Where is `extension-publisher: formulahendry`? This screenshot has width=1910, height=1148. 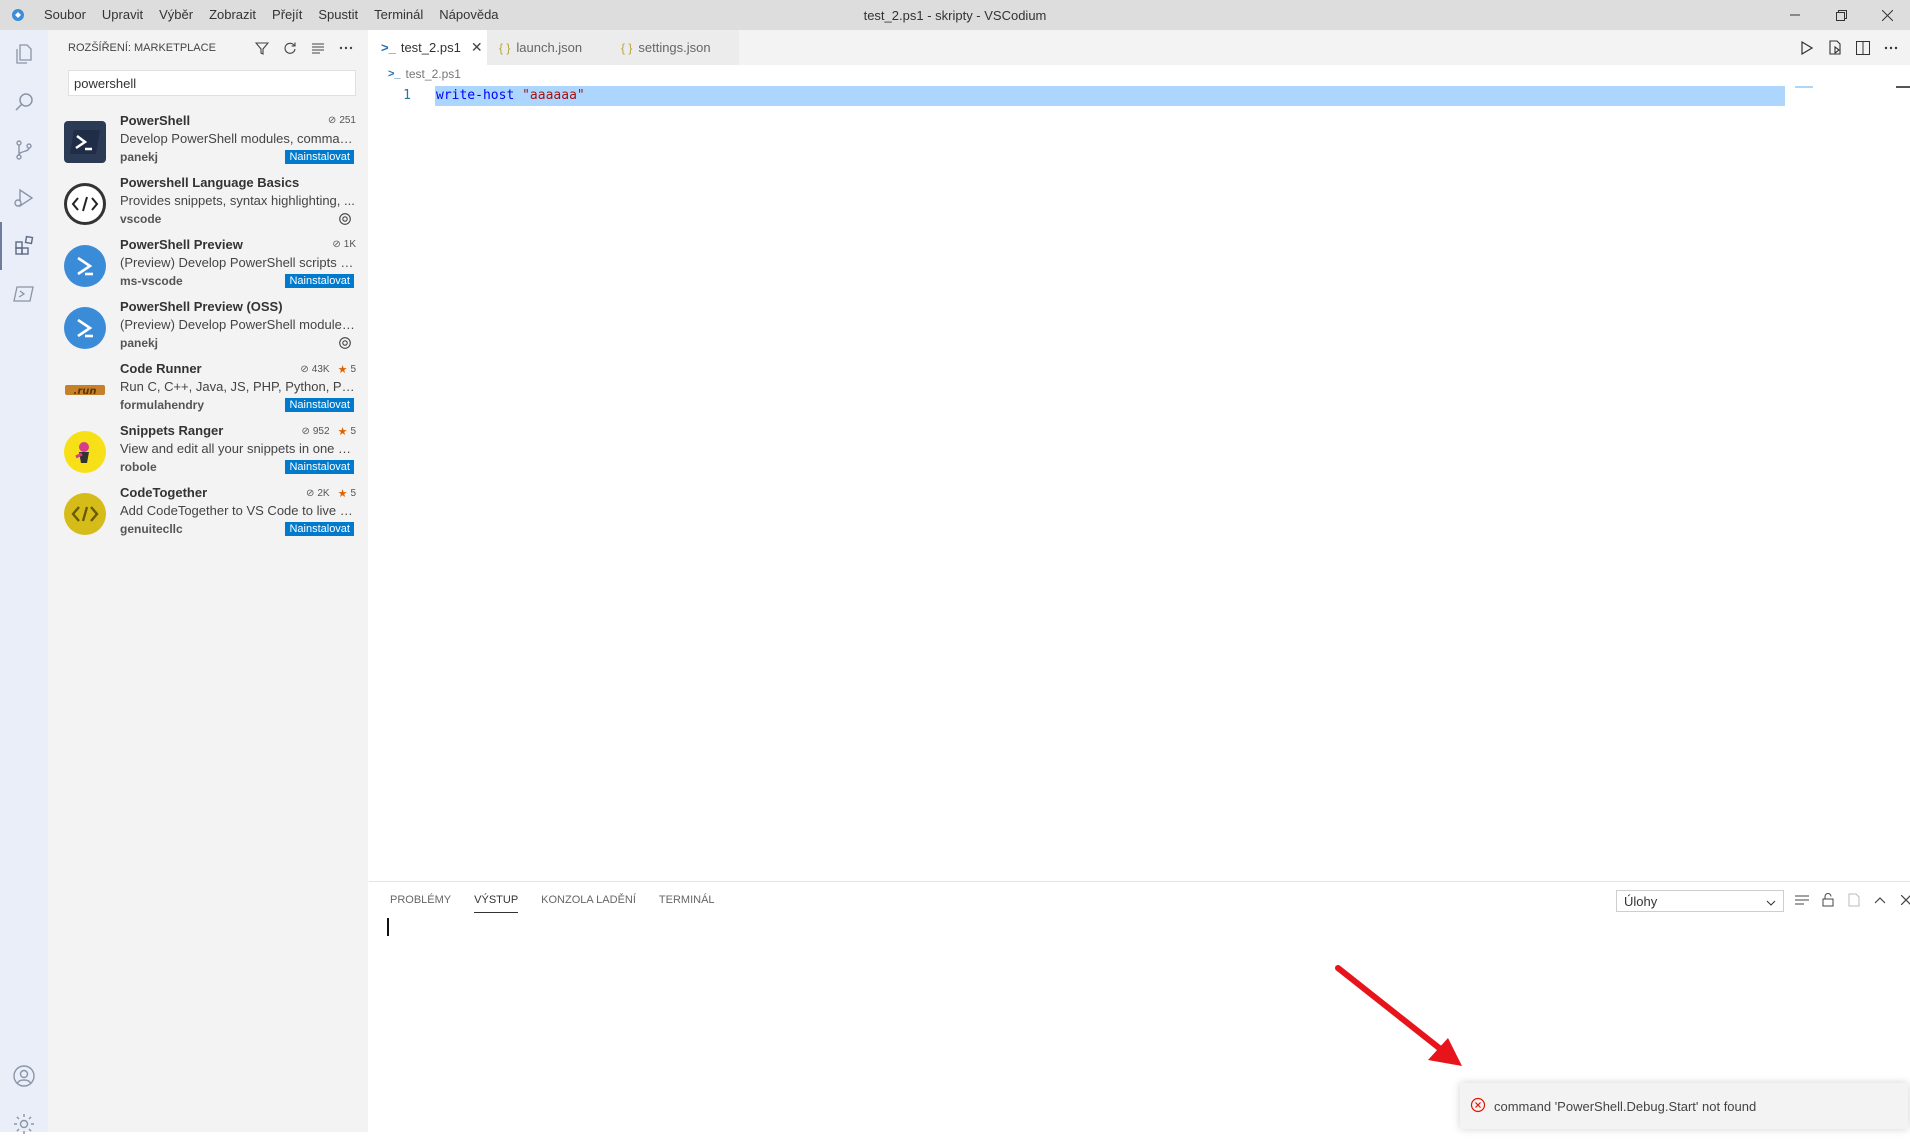 extension-publisher: formulahendry is located at coordinates (162, 405).